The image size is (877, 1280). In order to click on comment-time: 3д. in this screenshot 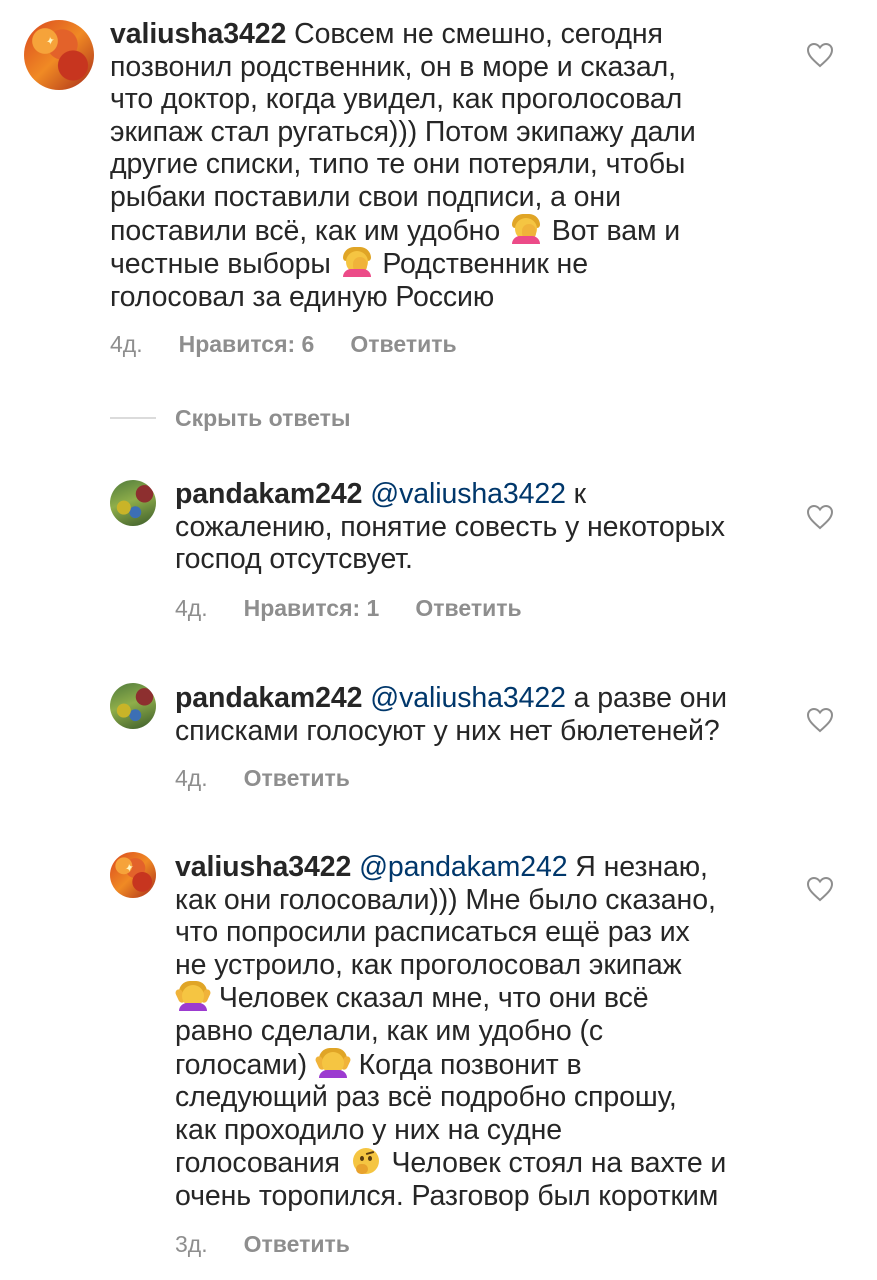, I will do `click(191, 1244)`.